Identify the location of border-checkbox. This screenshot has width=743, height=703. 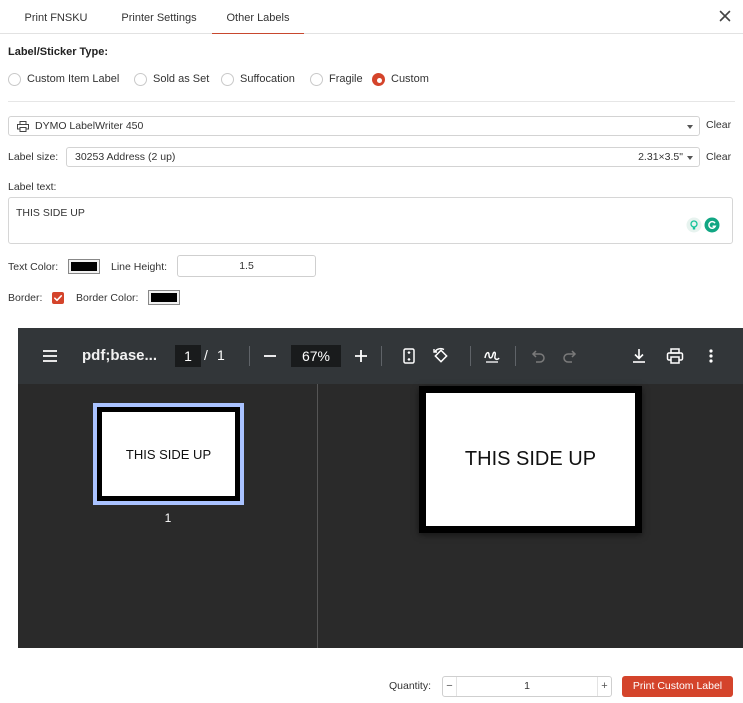
(58, 298).